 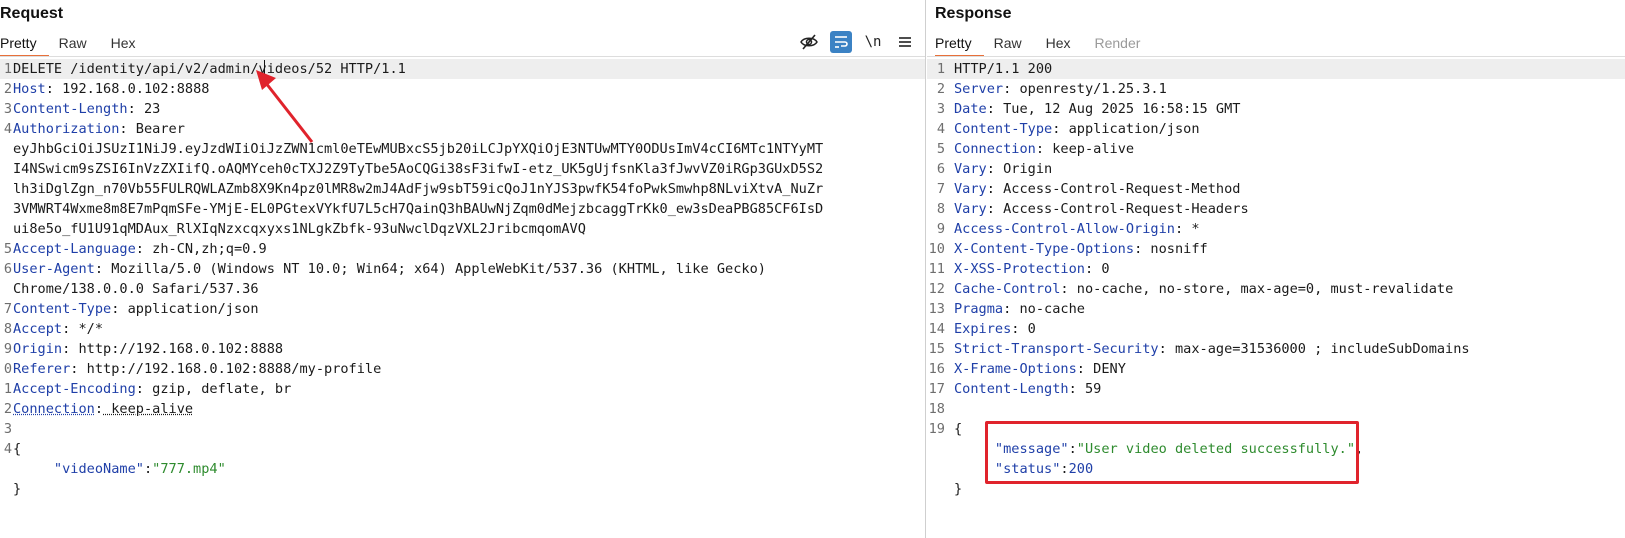 I want to click on wrap-icon, so click(x=841, y=42).